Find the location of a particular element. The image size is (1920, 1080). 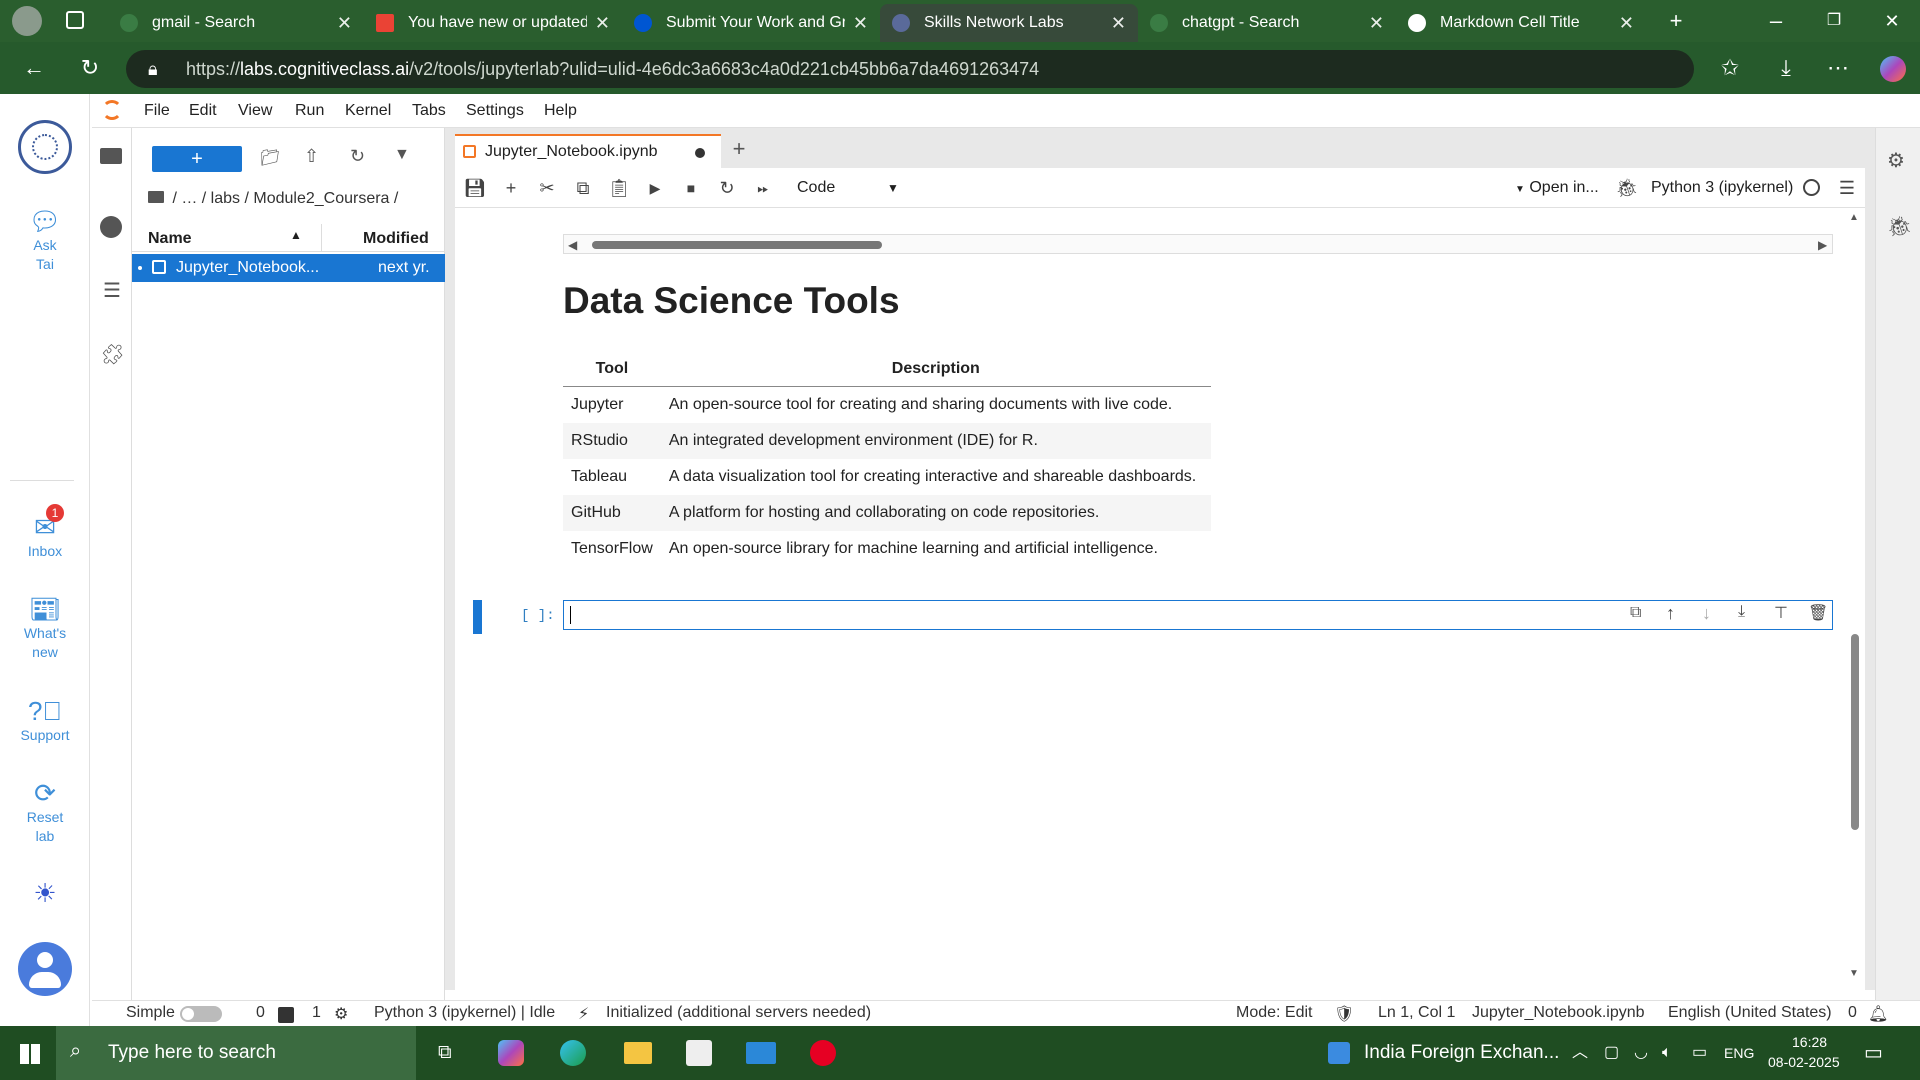

cut-icon: ✂︎ is located at coordinates (547, 188).